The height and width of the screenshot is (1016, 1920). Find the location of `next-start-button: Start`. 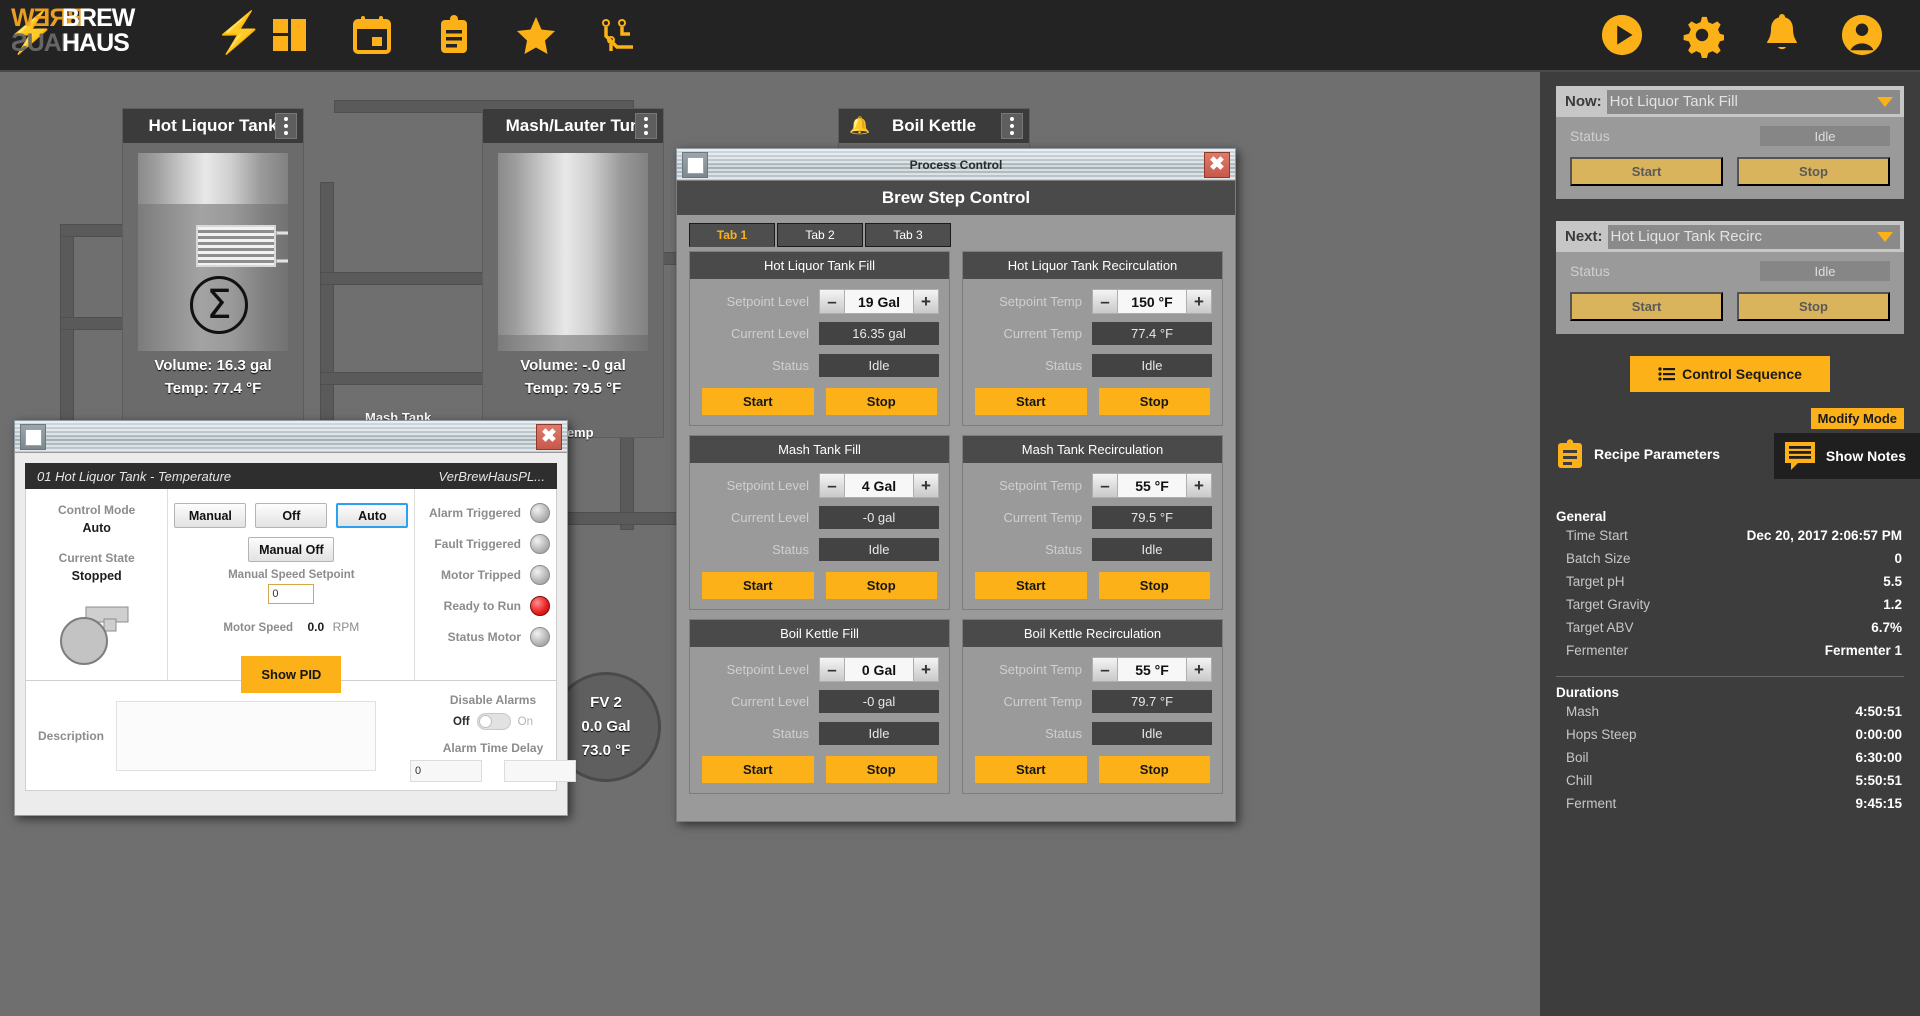

next-start-button: Start is located at coordinates (1646, 306).